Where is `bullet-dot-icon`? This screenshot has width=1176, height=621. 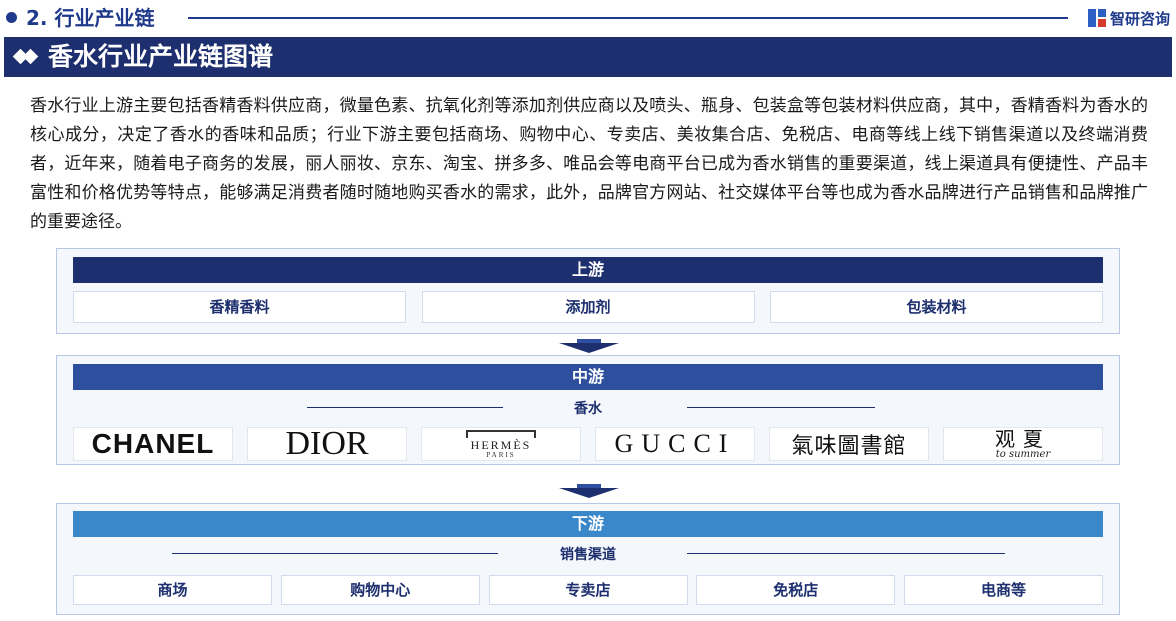
bullet-dot-icon is located at coordinates (11, 17).